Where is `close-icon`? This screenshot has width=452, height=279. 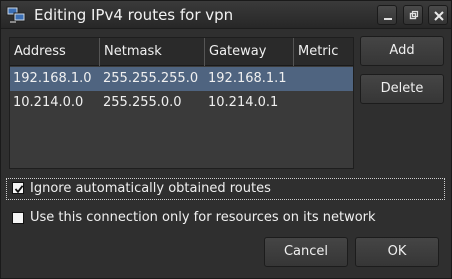
close-icon is located at coordinates (439, 16).